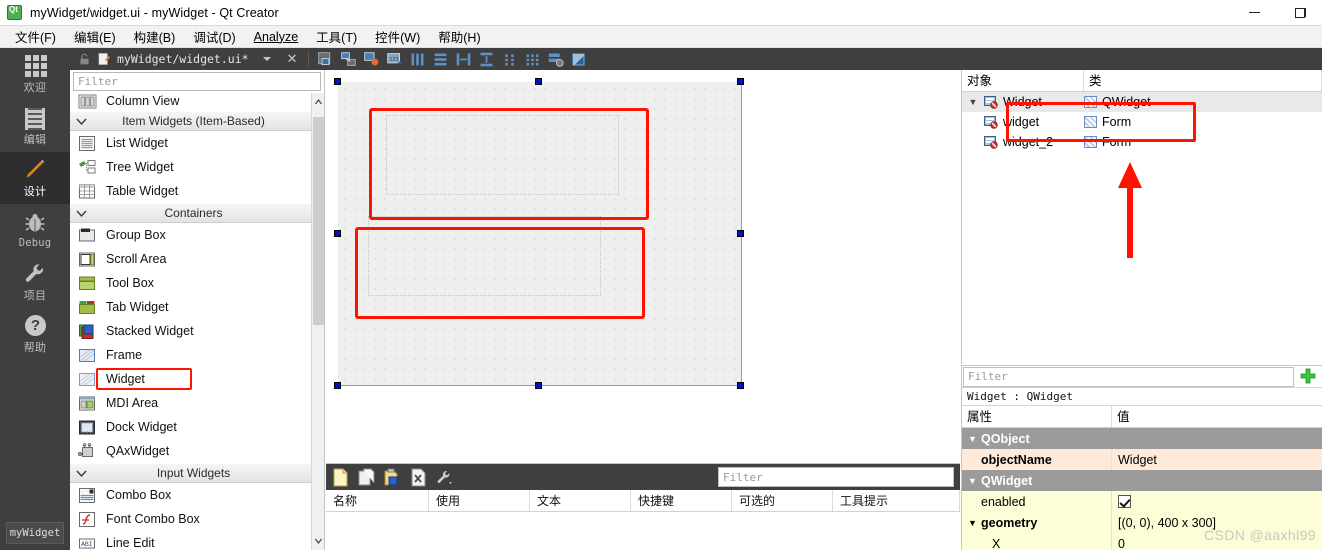 The image size is (1322, 550). What do you see at coordinates (397, 36) in the screenshot?
I see `menu-widgets: 控件(W)` at bounding box center [397, 36].